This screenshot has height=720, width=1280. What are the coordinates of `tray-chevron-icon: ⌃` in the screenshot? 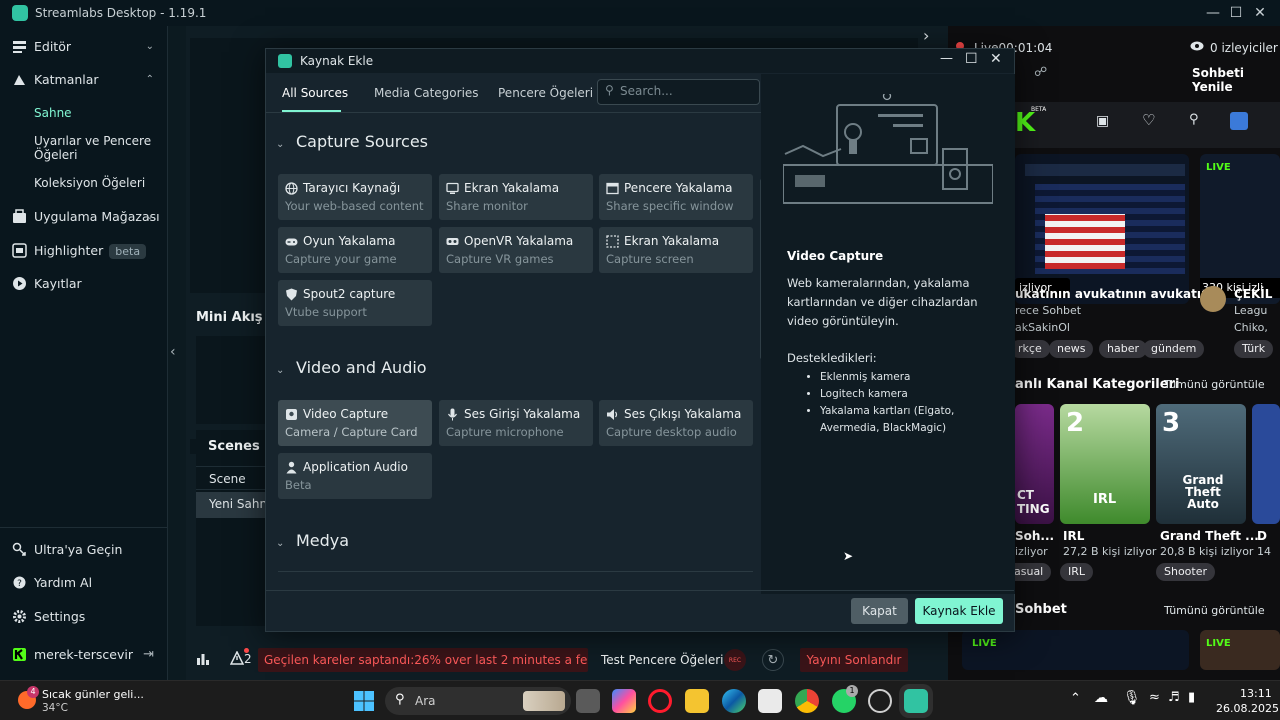 It's located at (1075, 698).